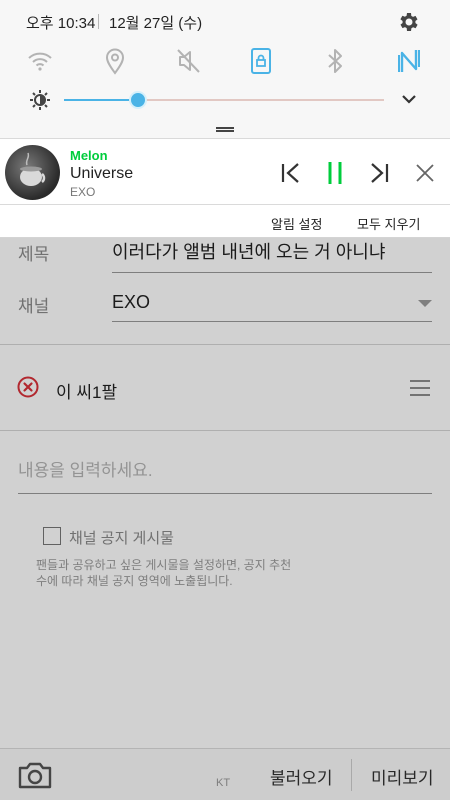 The width and height of the screenshot is (450, 800). I want to click on notification-actions: 알림 설정 모두 지우기, so click(225, 221).